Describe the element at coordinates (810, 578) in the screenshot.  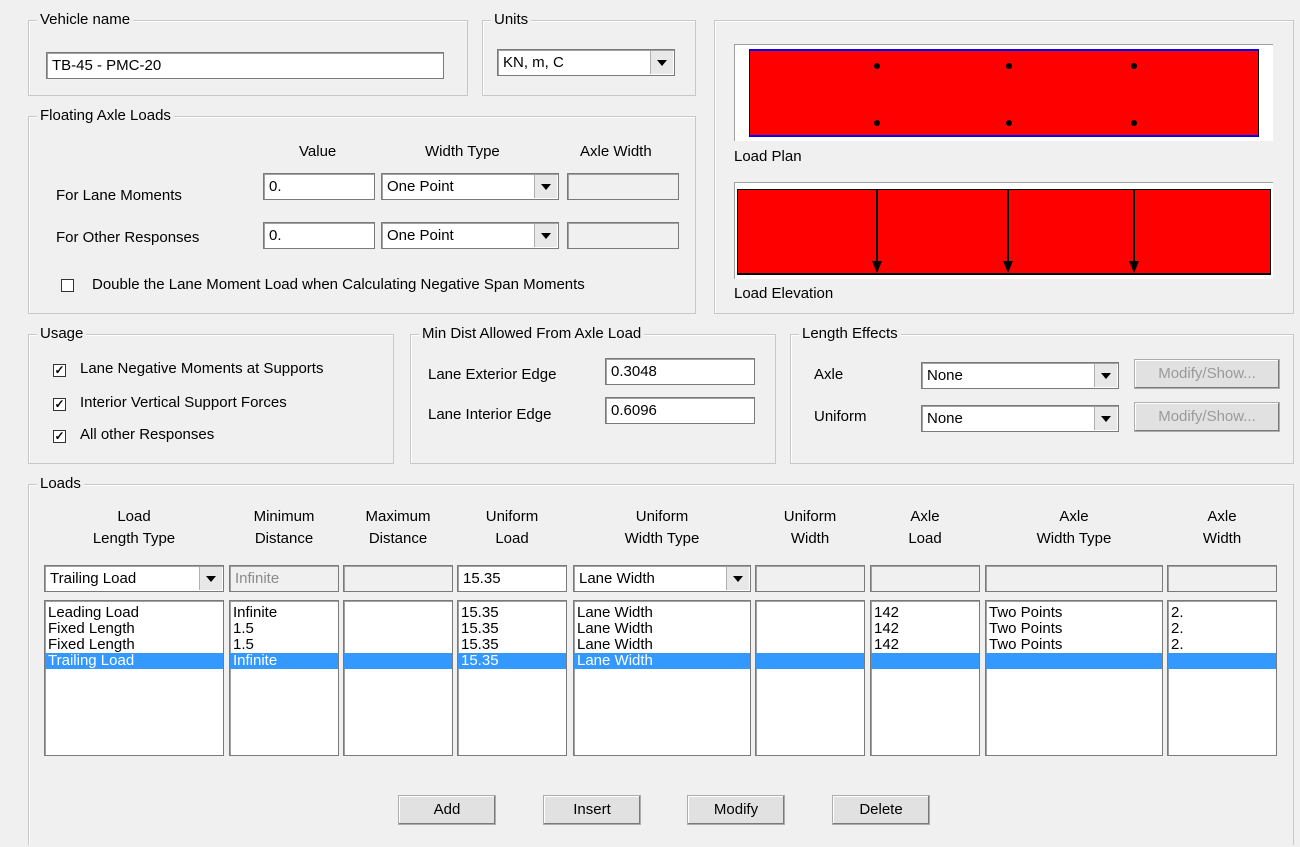
I see `edit-uniform-width-input` at that location.